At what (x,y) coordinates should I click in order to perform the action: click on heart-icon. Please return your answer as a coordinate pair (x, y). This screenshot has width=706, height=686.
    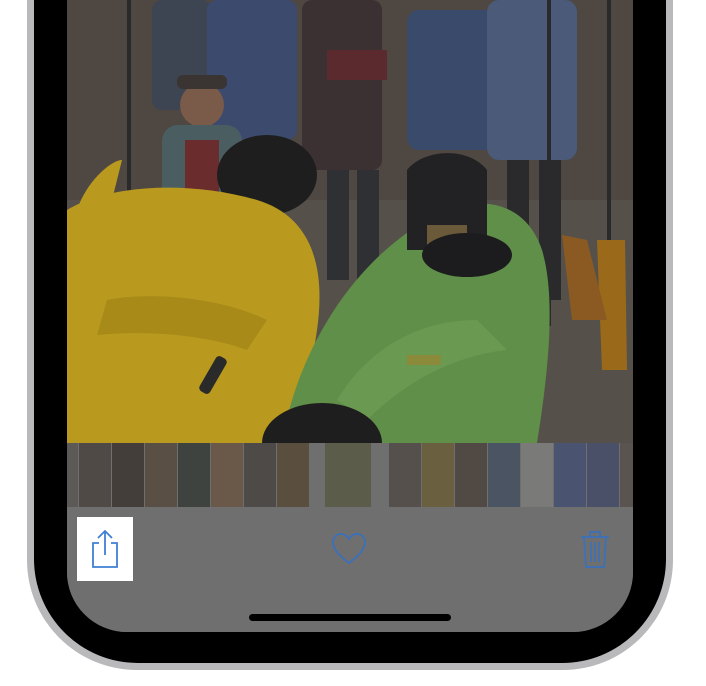
    Looking at the image, I should click on (349, 549).